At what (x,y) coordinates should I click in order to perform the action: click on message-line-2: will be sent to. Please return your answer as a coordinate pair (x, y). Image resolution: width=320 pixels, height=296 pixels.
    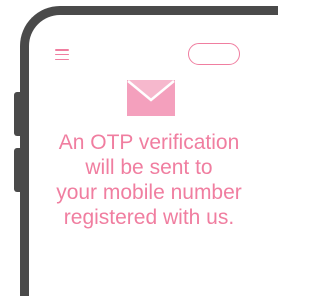
    Looking at the image, I should click on (149, 167).